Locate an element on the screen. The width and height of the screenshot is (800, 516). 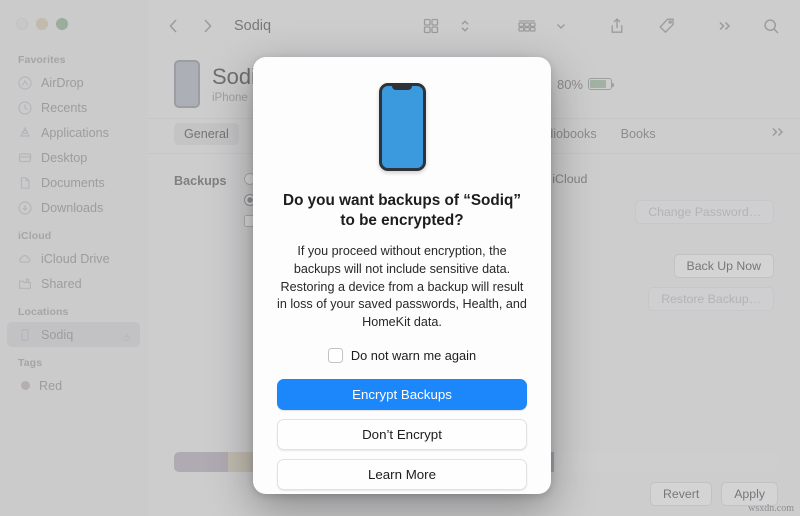
learn-more-button: Learn More is located at coordinates (402, 475).